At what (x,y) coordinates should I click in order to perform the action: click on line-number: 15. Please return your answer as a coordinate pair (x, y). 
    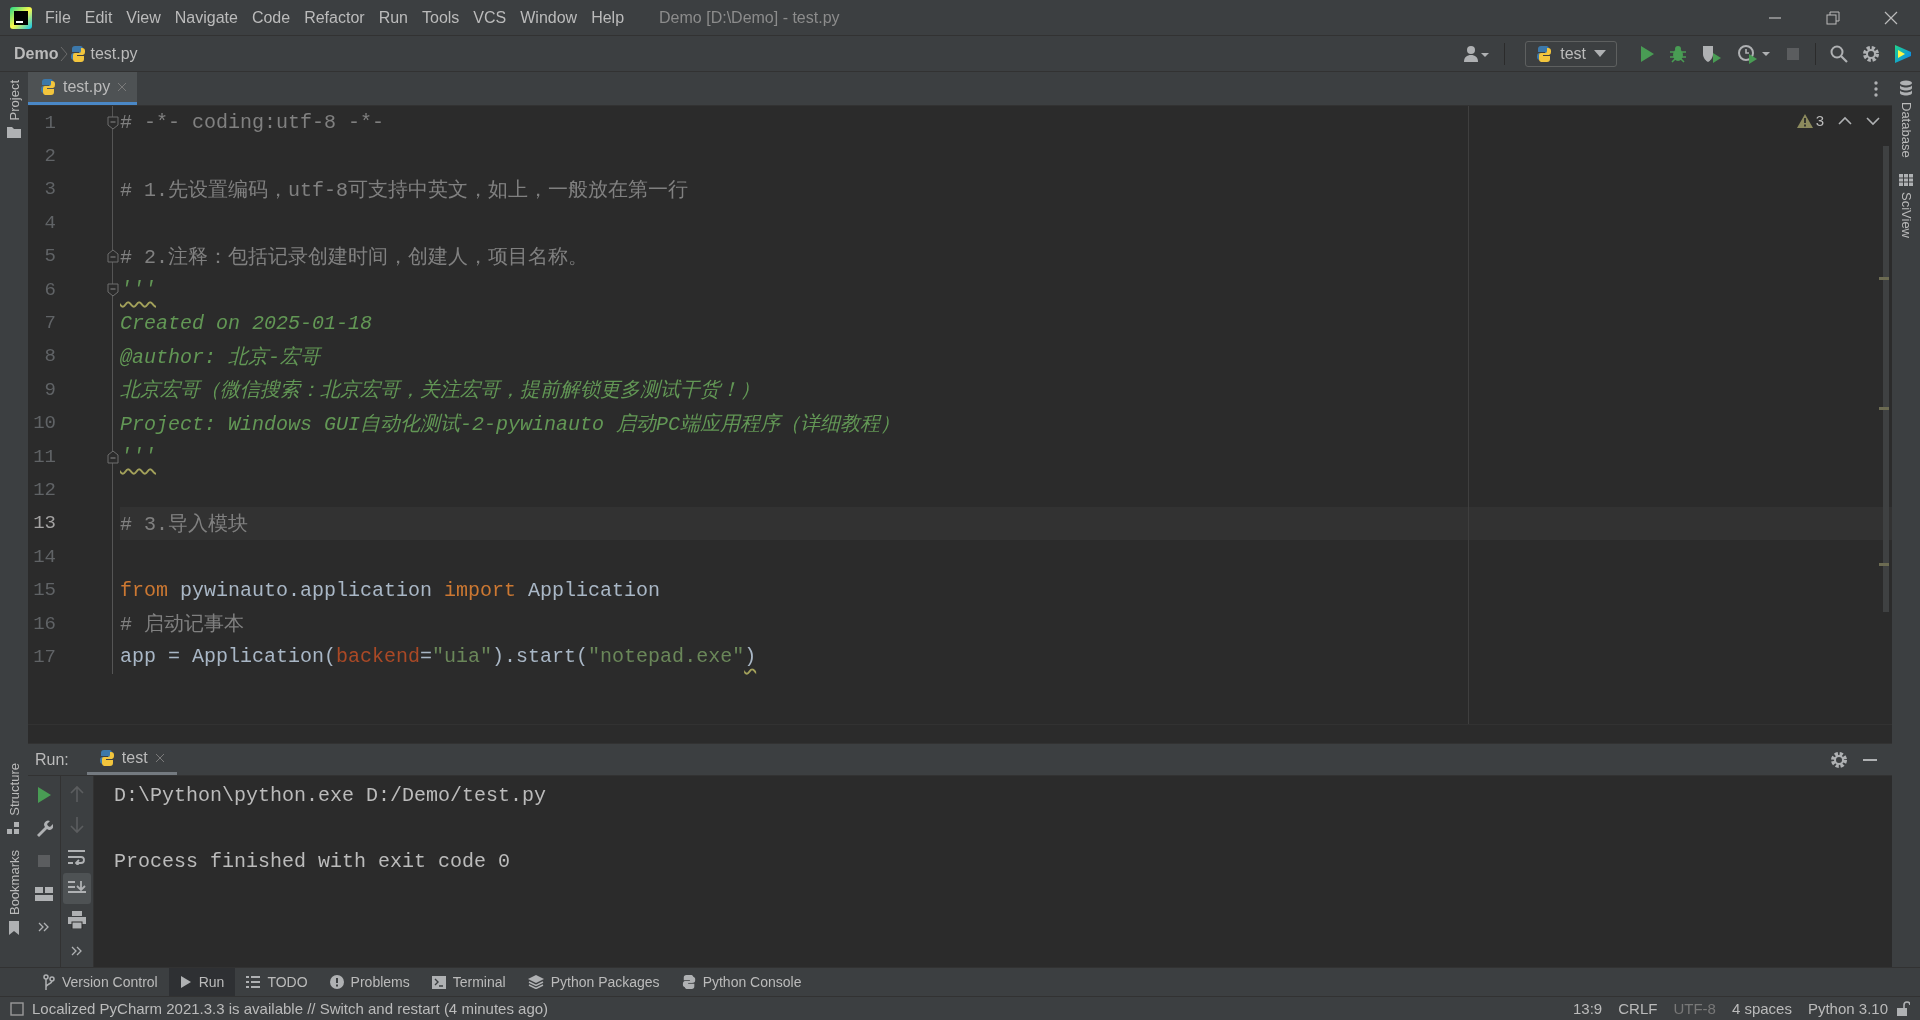
    Looking at the image, I should click on (44, 590).